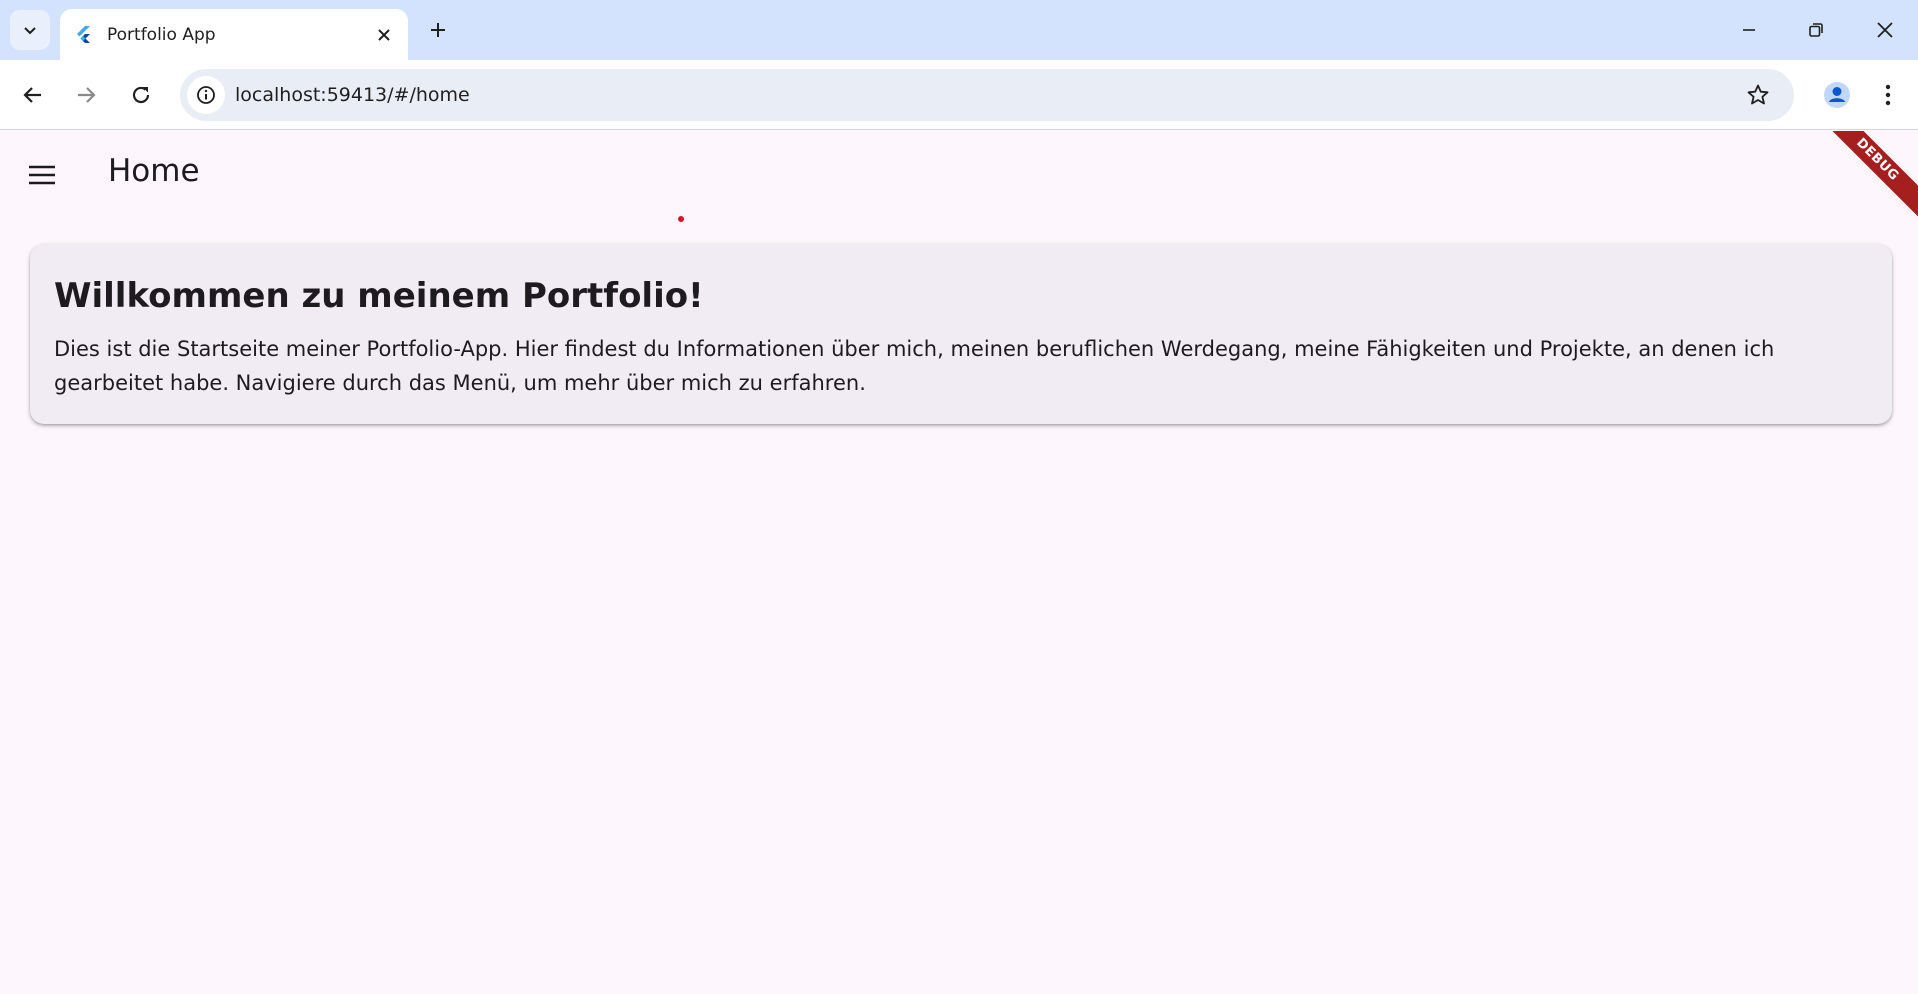 The width and height of the screenshot is (1918, 994). I want to click on red-dot-marker, so click(681, 219).